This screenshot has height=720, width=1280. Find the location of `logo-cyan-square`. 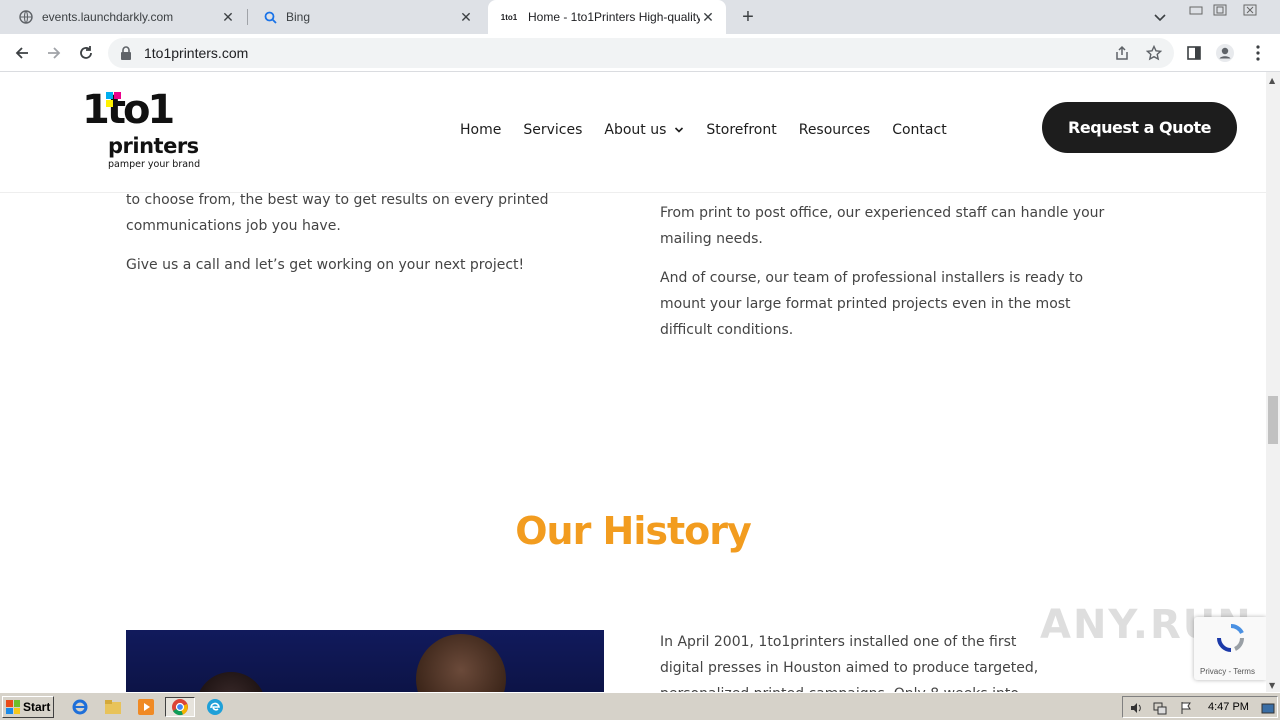

logo-cyan-square is located at coordinates (109, 95).